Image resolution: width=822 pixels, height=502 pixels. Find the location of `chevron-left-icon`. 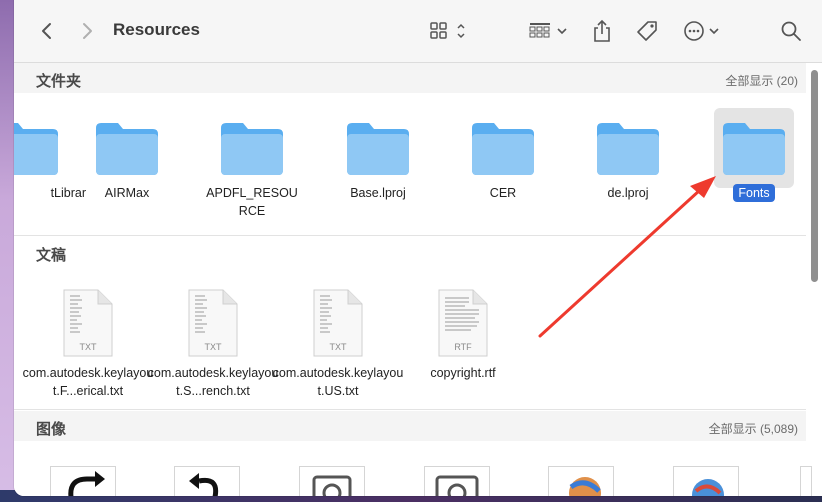

chevron-left-icon is located at coordinates (46, 31).